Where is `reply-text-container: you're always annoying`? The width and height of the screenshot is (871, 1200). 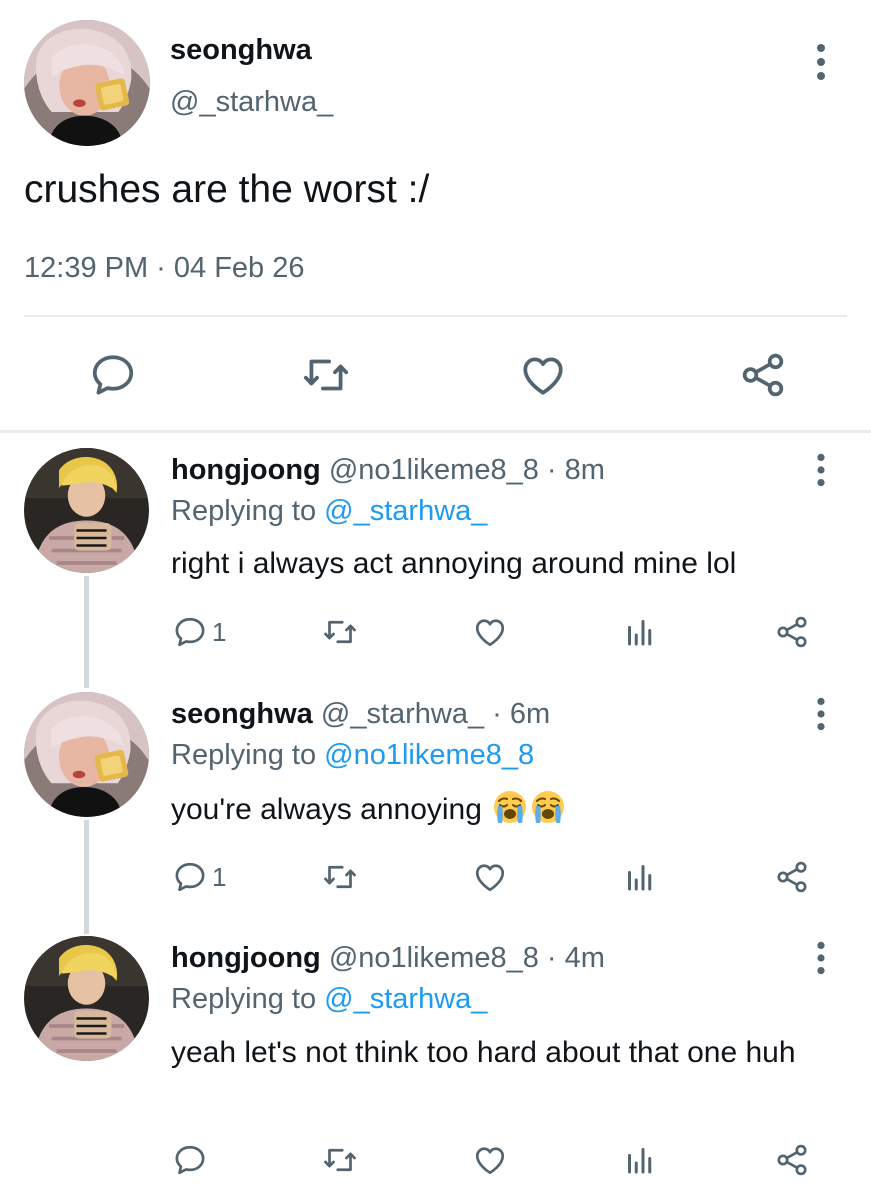 reply-text-container: you're always annoying is located at coordinates (501, 809).